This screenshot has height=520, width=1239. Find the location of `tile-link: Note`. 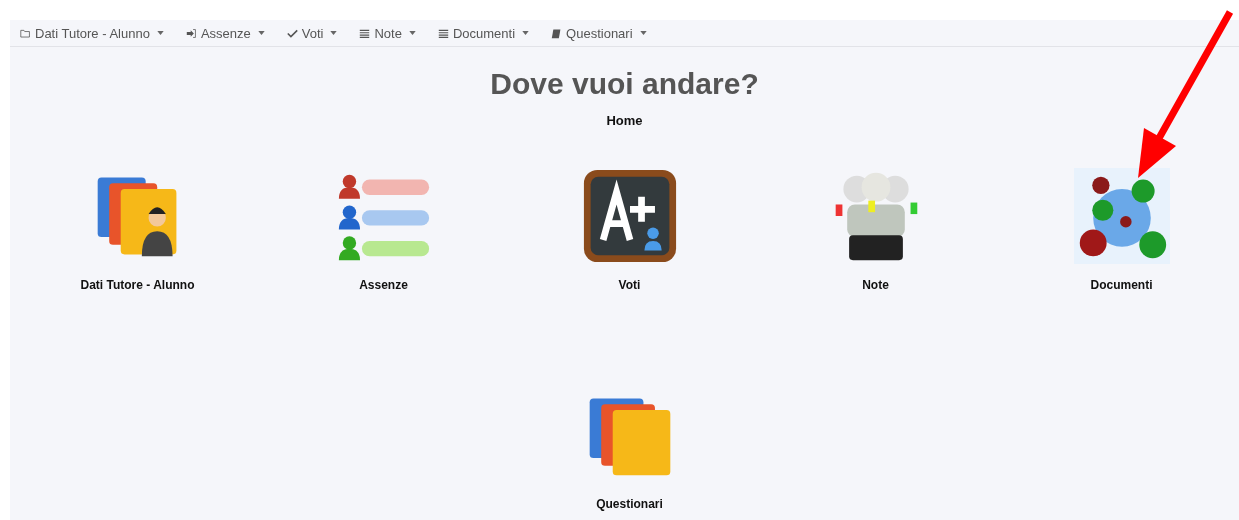

tile-link: Note is located at coordinates (875, 285).